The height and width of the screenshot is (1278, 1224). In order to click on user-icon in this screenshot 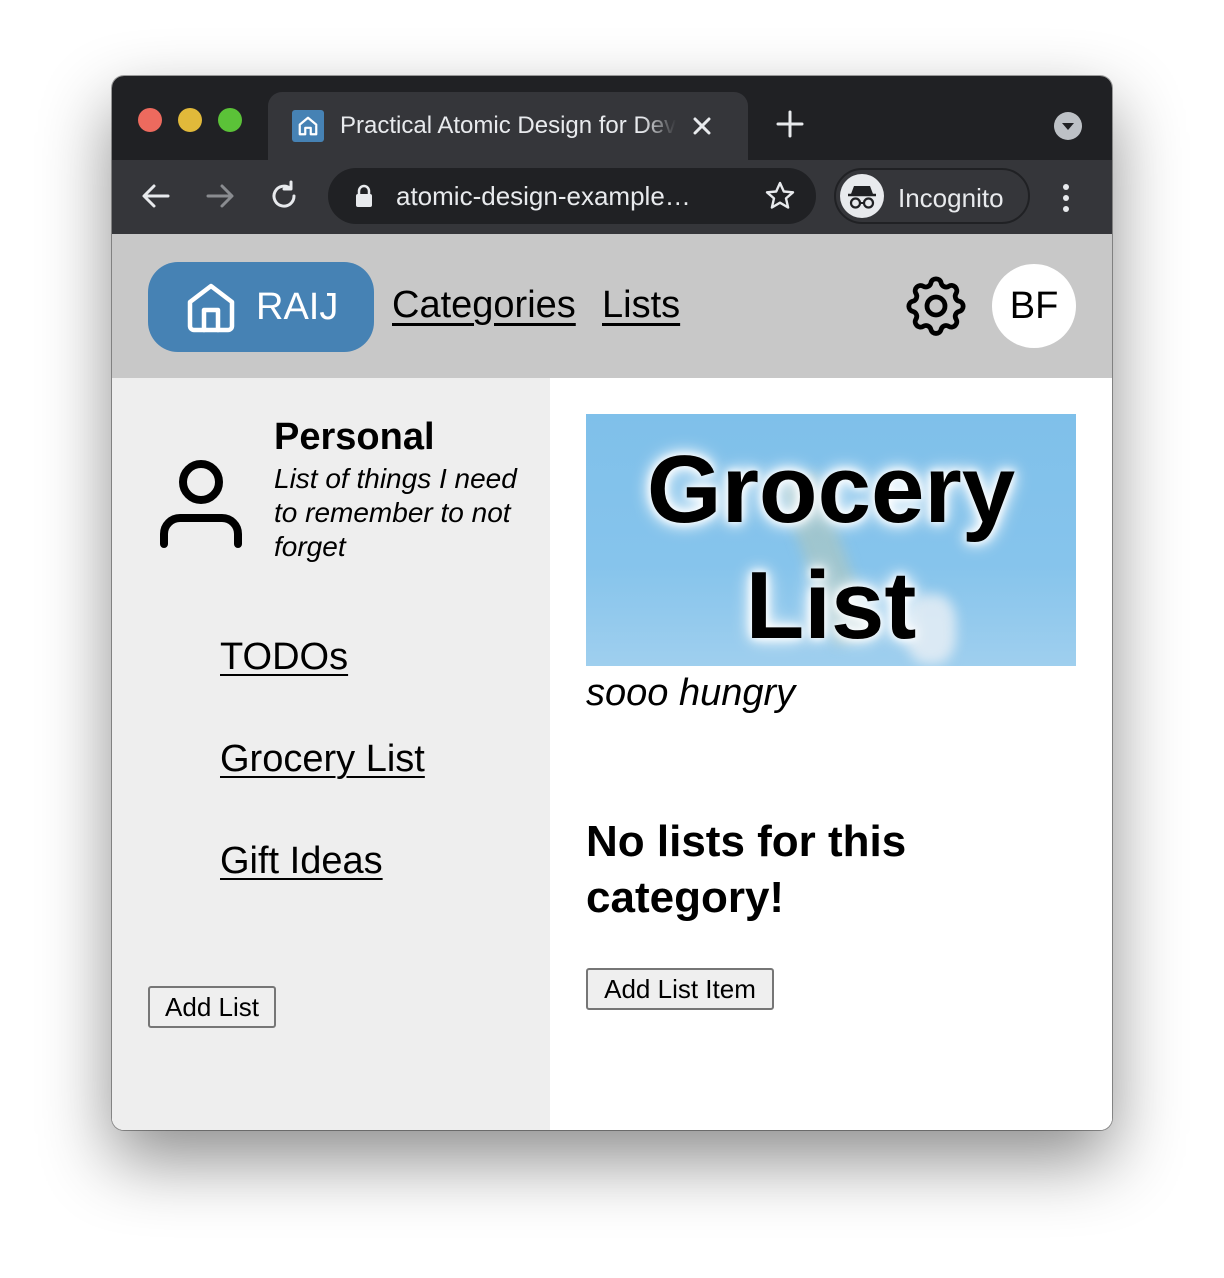, I will do `click(201, 504)`.